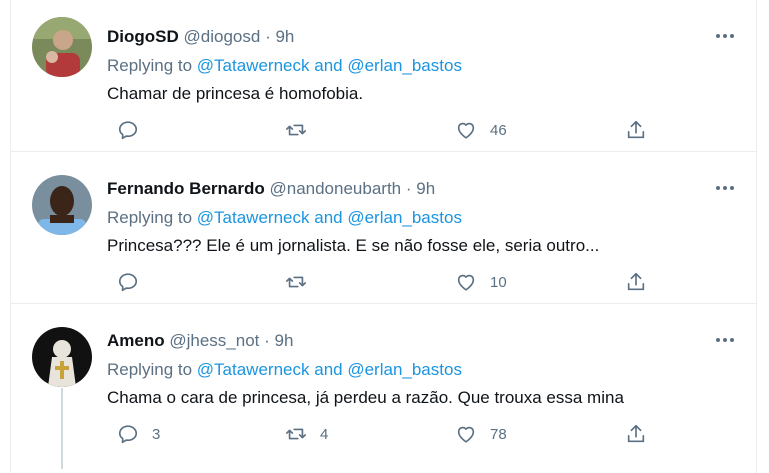 This screenshot has height=473, width=769. Describe the element at coordinates (387, 282) in the screenshot. I see `tweet-actions: 10` at that location.